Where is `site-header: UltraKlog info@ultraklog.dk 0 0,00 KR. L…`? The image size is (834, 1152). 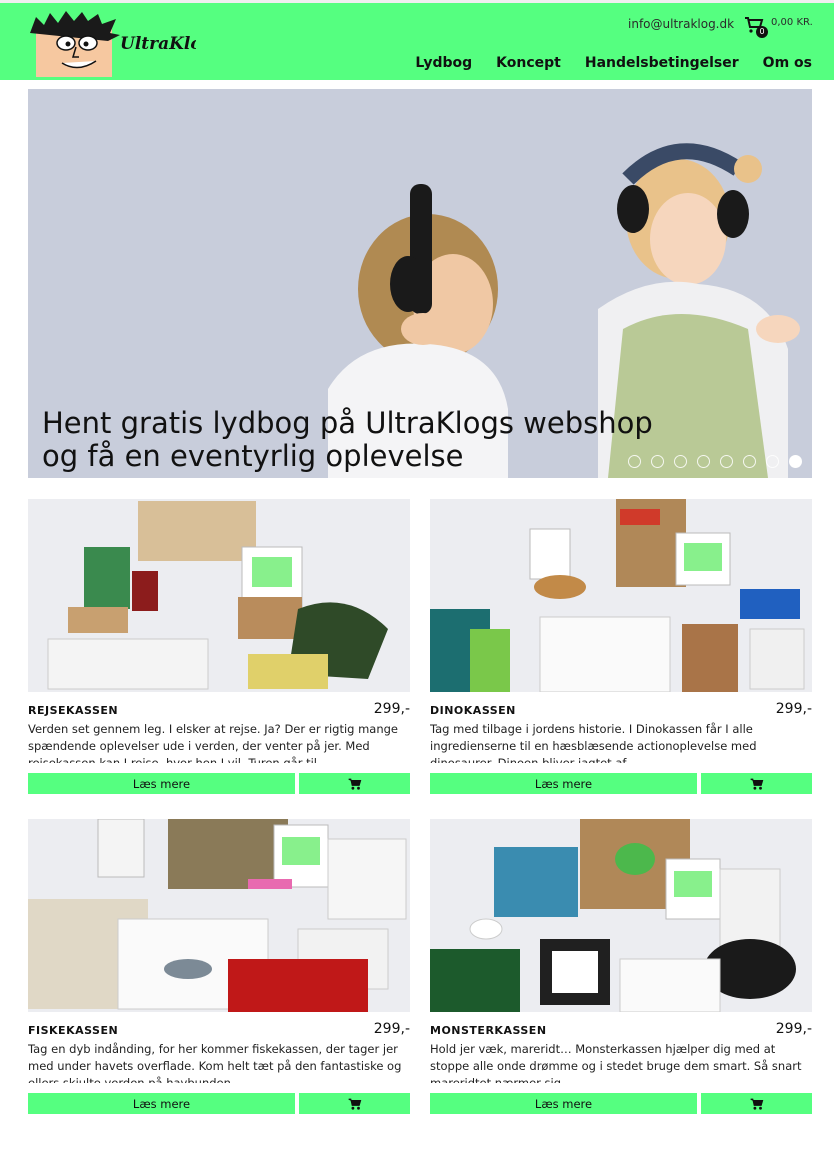 site-header: UltraKlog info@ultraklog.dk 0 0,00 KR. L… is located at coordinates (417, 40).